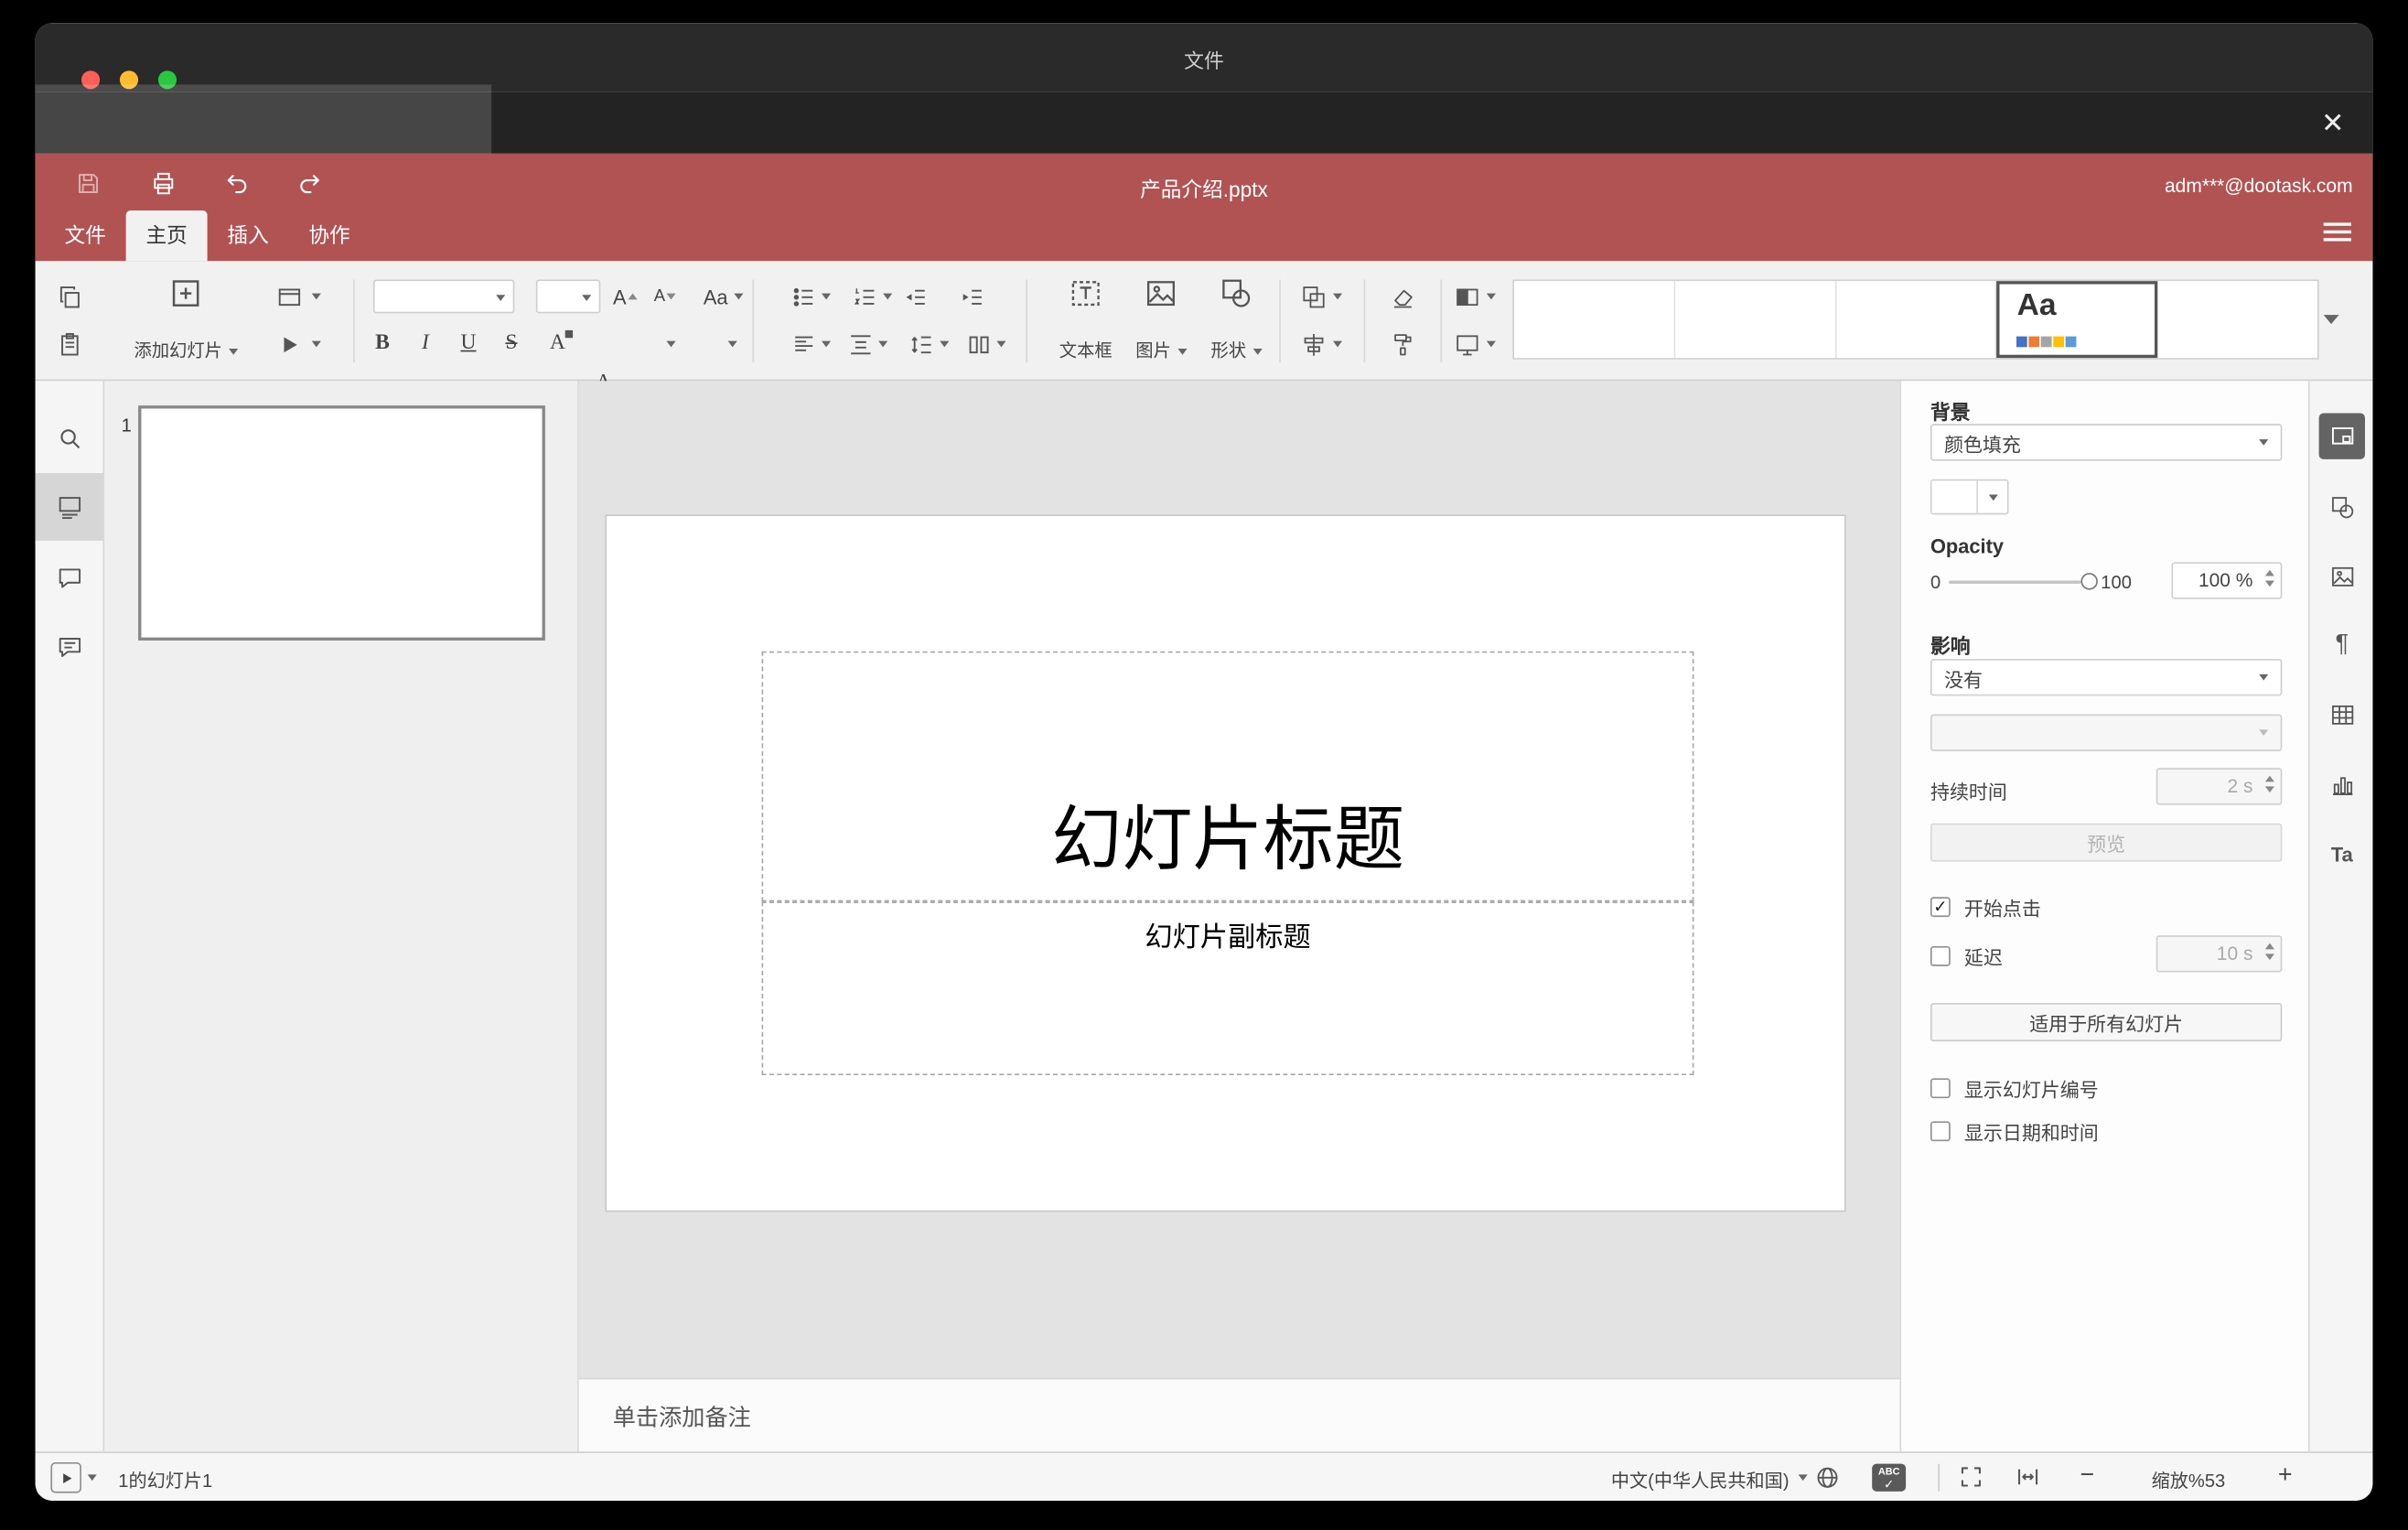 Image resolution: width=2408 pixels, height=1530 pixels. What do you see at coordinates (2227, 580) in the screenshot?
I see `opacity-input: 100 %` at bounding box center [2227, 580].